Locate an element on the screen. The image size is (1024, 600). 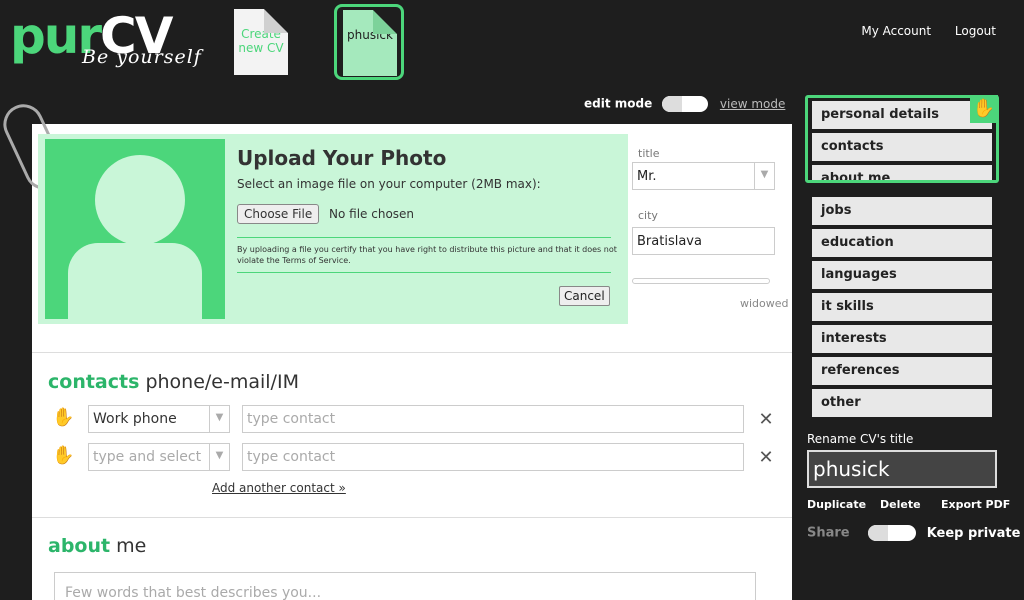
city-label: city is located at coordinates (648, 215).